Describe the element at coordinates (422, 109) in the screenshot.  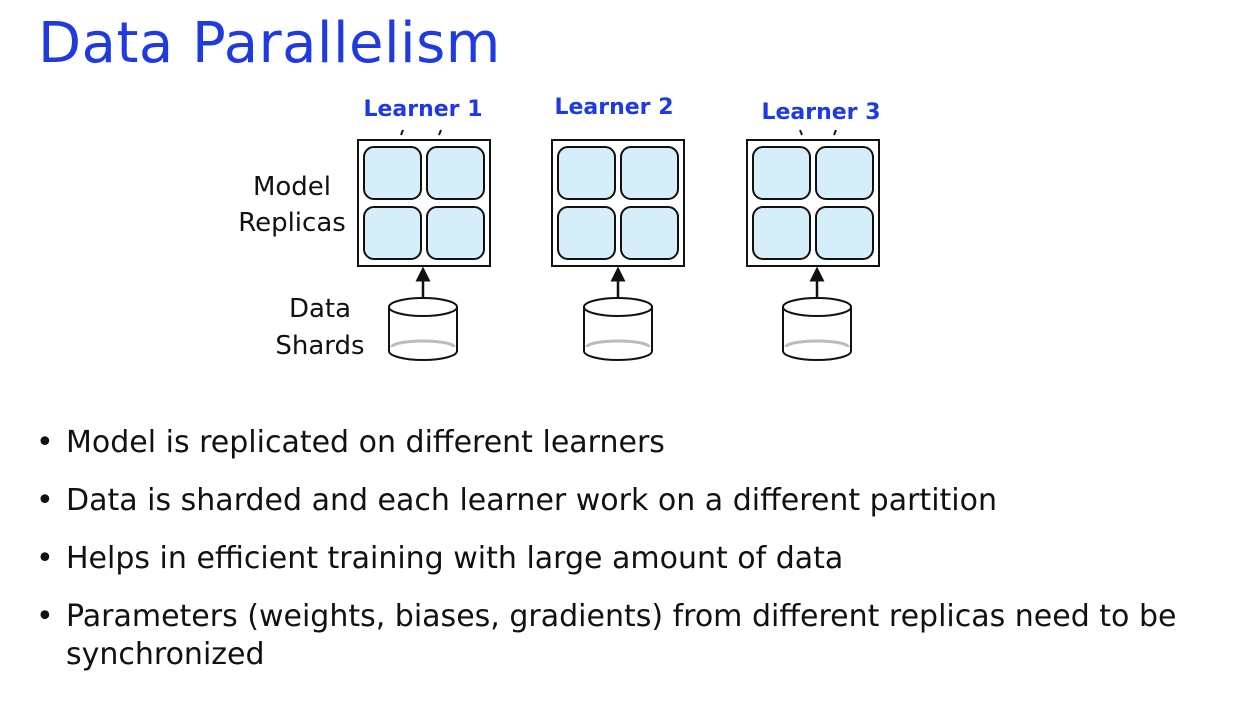
I see `learner-1-label: Learner 1` at that location.